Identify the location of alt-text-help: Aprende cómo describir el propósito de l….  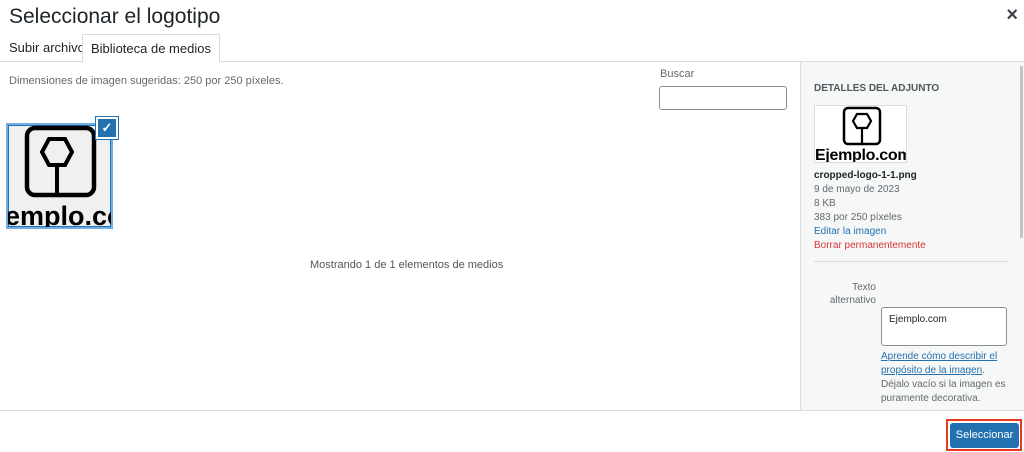
(948, 378).